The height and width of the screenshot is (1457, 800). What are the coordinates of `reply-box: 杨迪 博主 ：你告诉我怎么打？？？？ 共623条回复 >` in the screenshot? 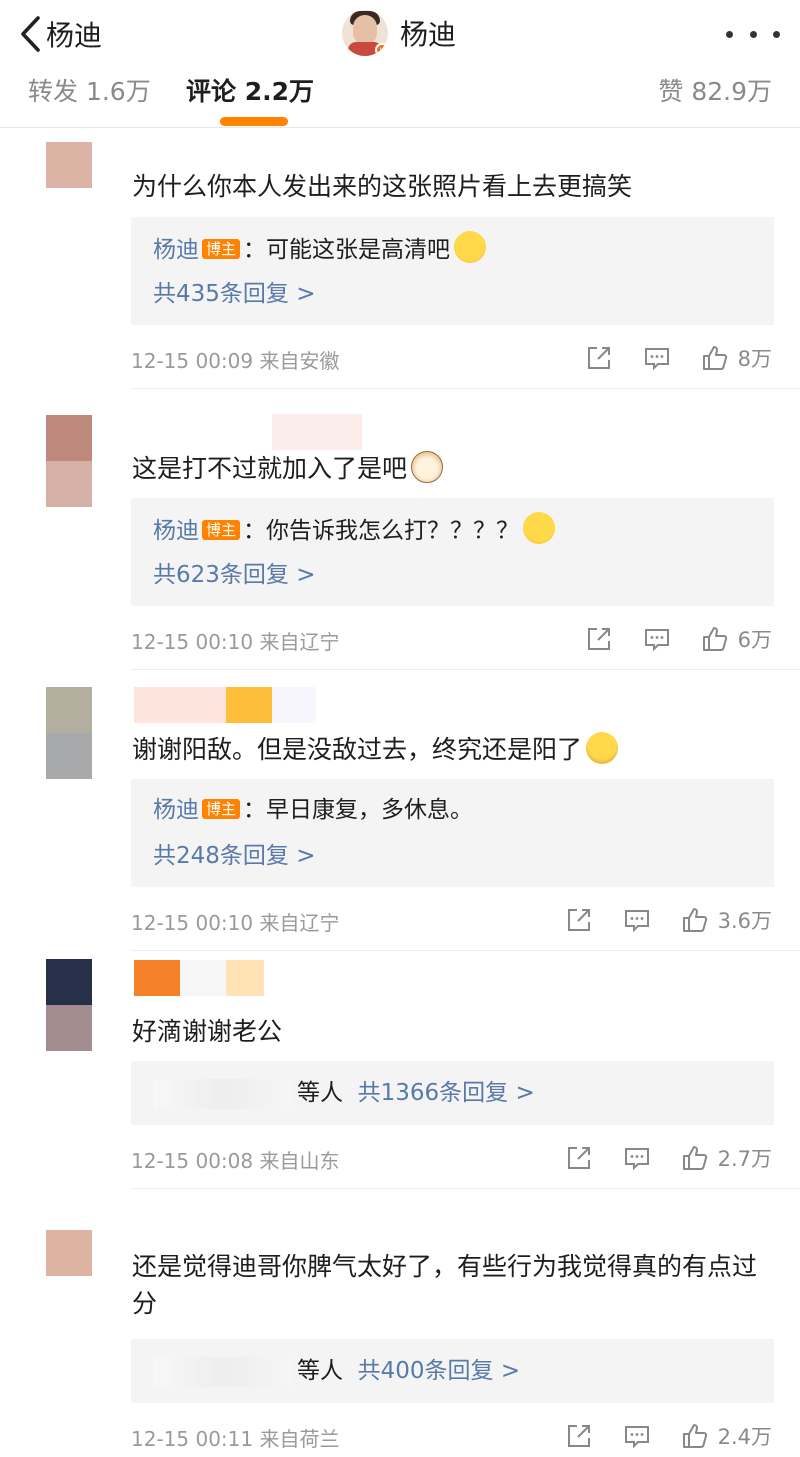 It's located at (452, 552).